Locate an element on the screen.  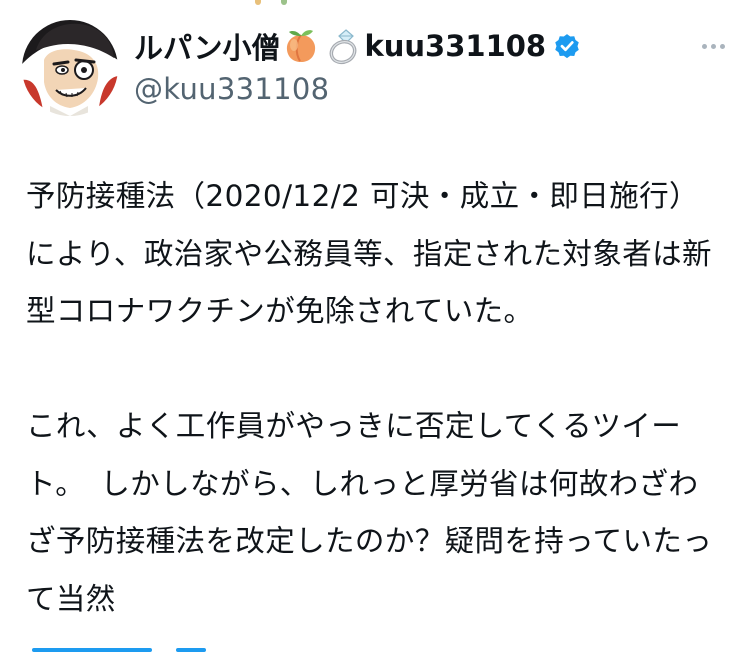
cropped-top-emoji is located at coordinates (275, 3).